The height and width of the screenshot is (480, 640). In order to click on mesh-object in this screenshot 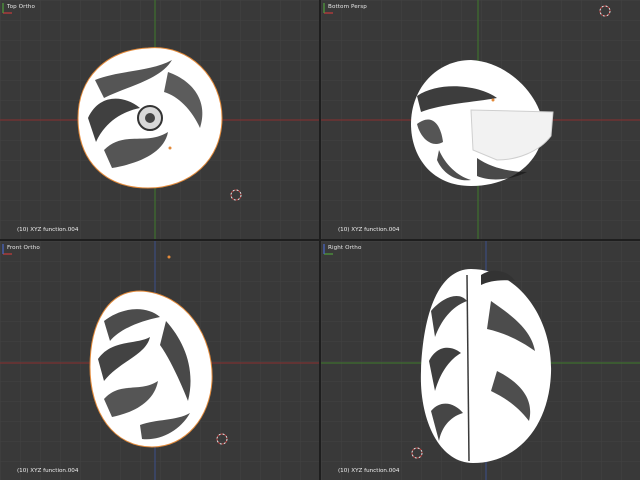, I will do `click(150, 118)`.